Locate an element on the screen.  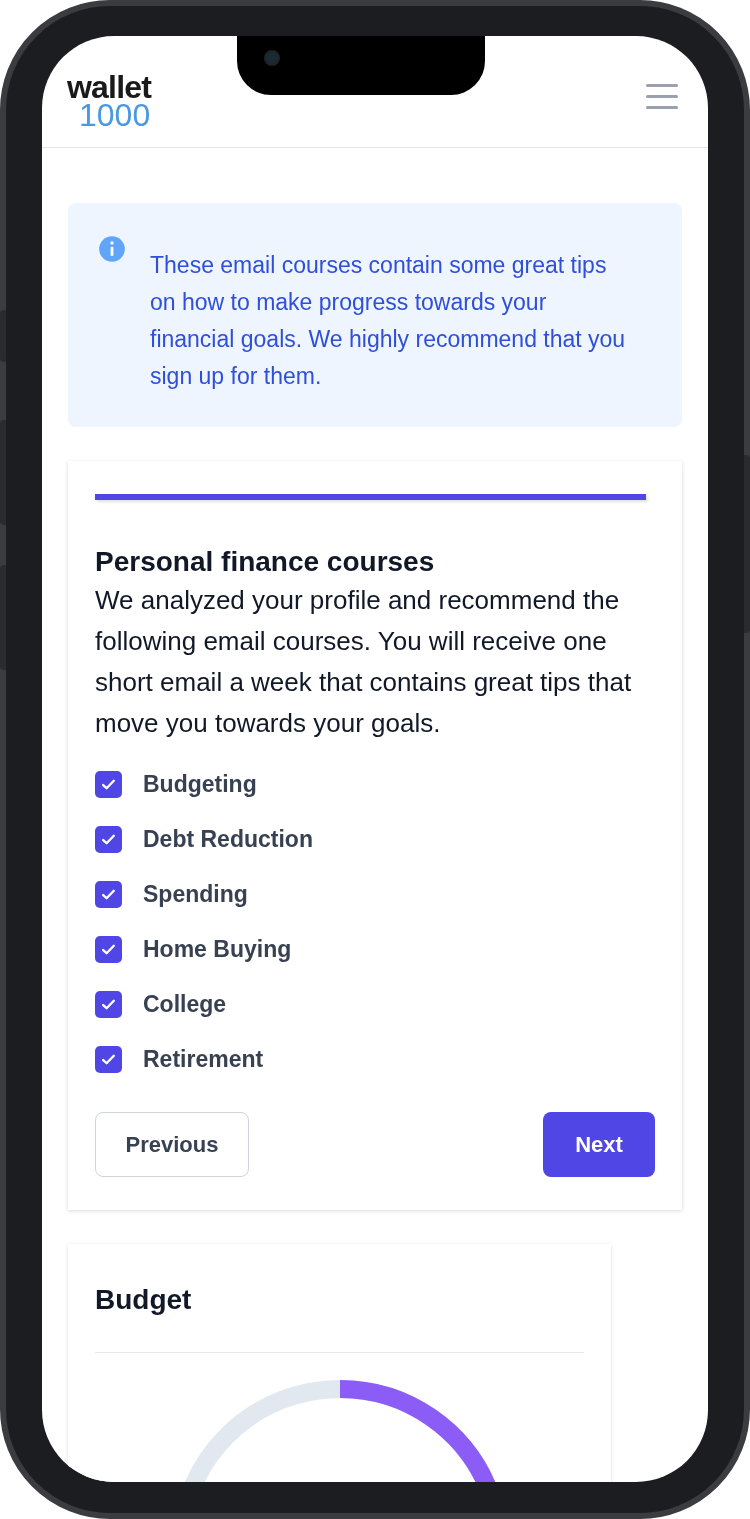
checkbox-label: Home Buying is located at coordinates (217, 949).